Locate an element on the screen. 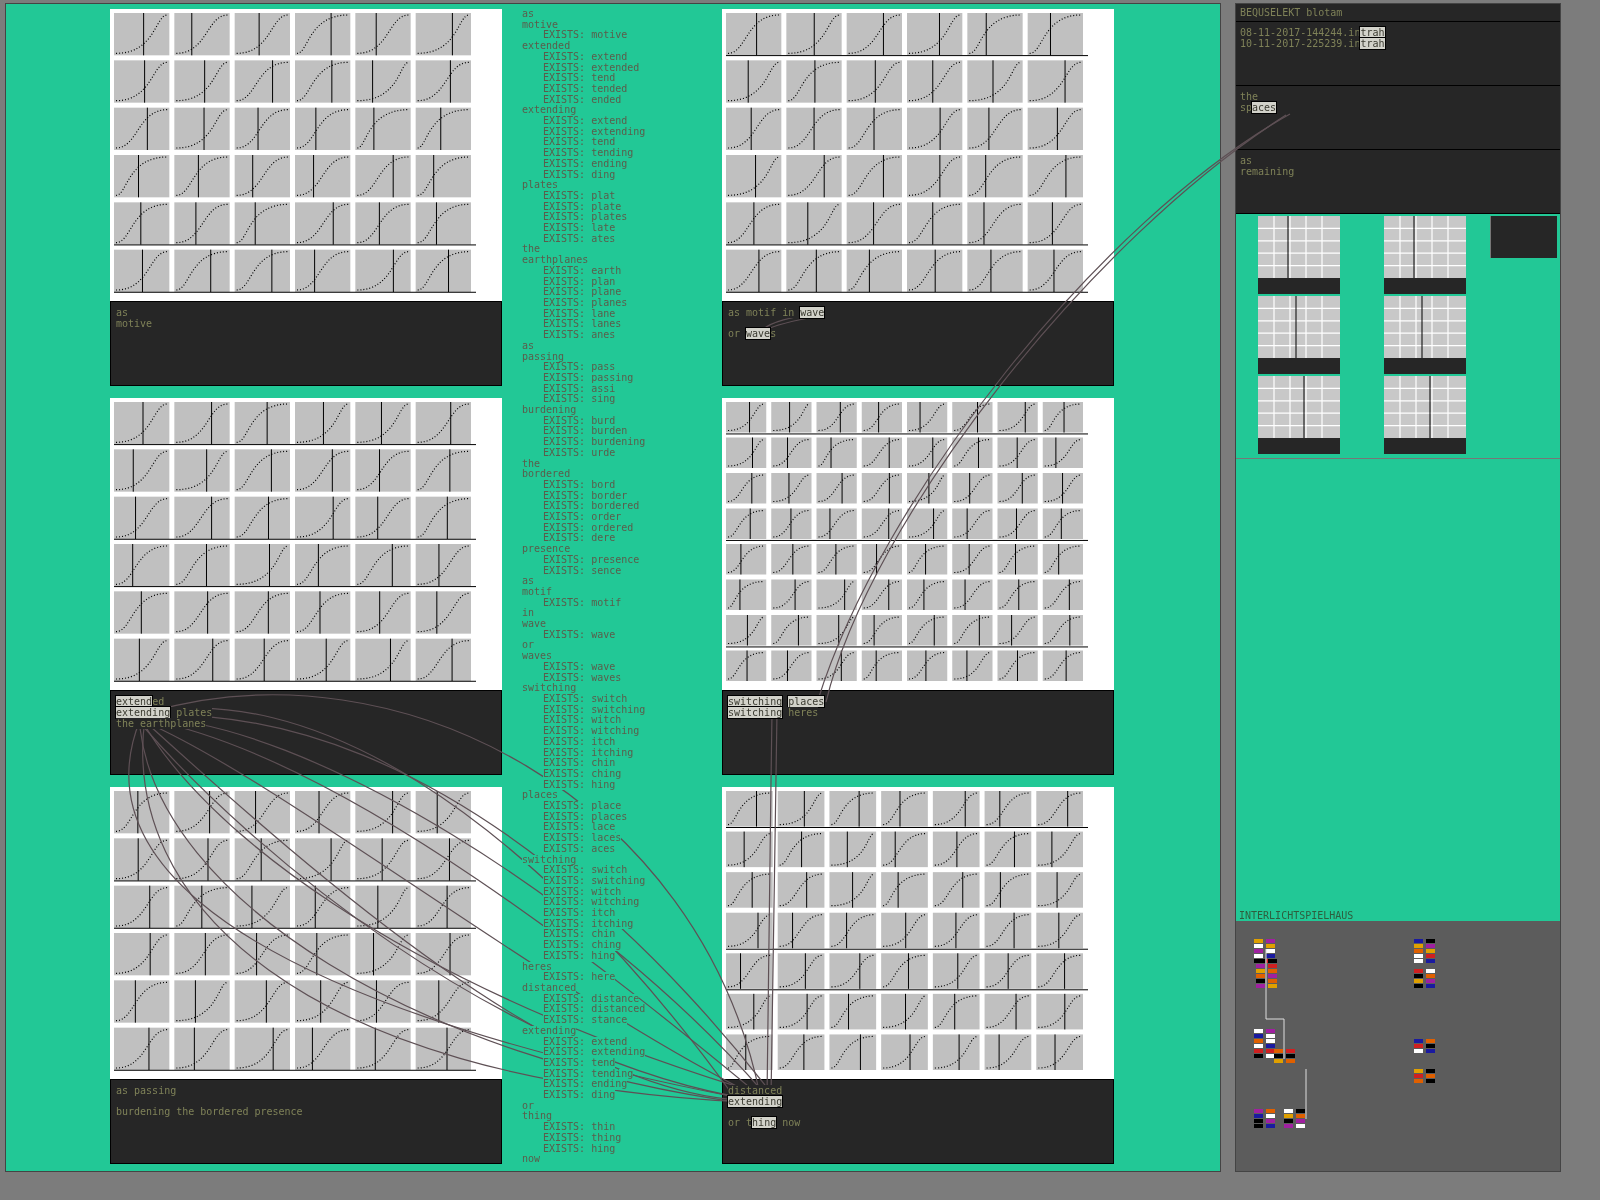 This screenshot has width=1600, height=1200. caption-text: the is located at coordinates (1249, 96).